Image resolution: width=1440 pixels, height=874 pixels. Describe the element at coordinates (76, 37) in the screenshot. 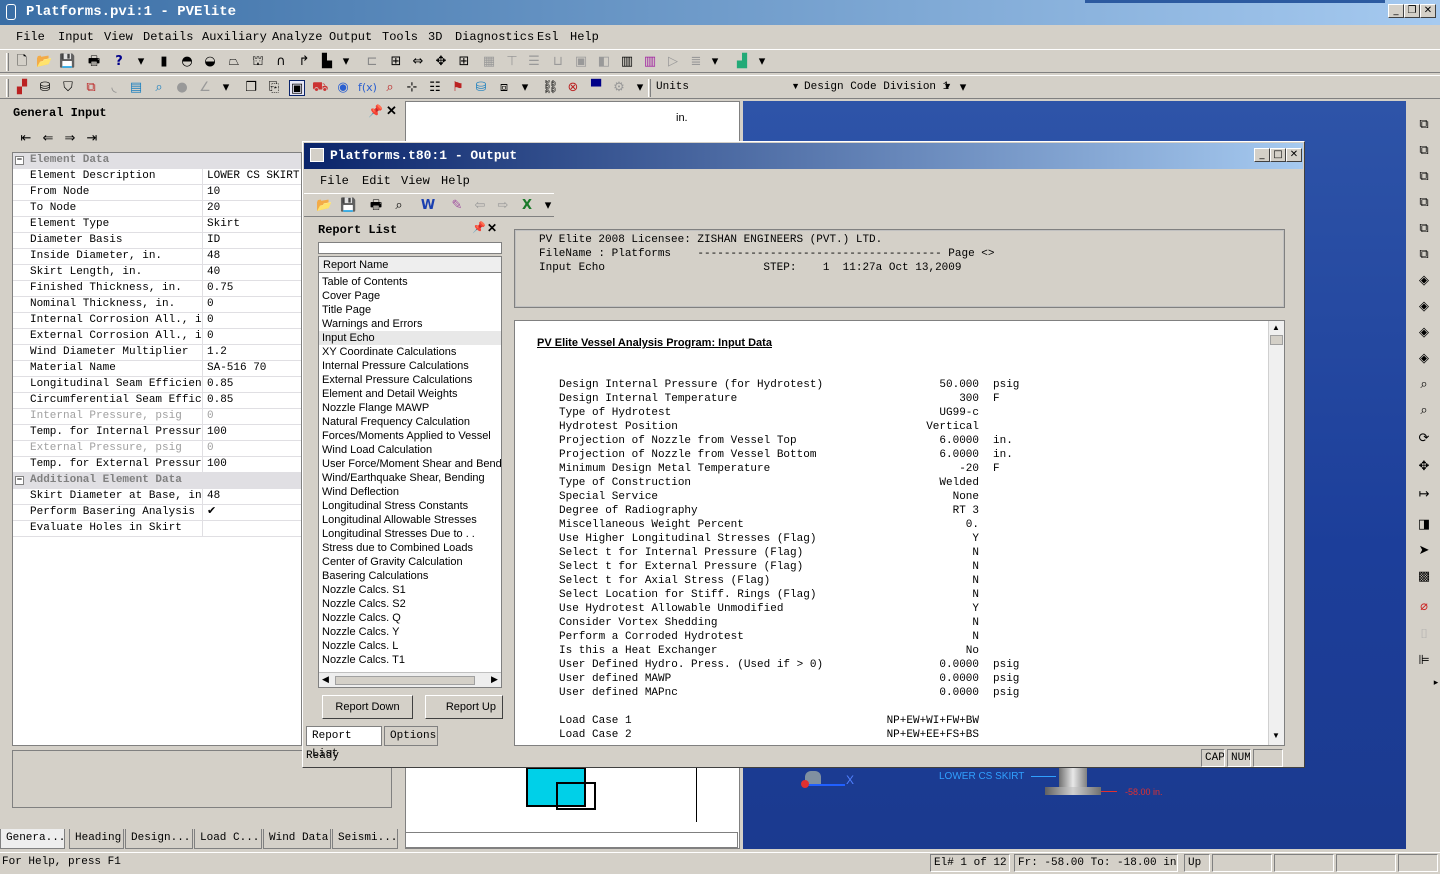

I see `menu-input: Input` at that location.